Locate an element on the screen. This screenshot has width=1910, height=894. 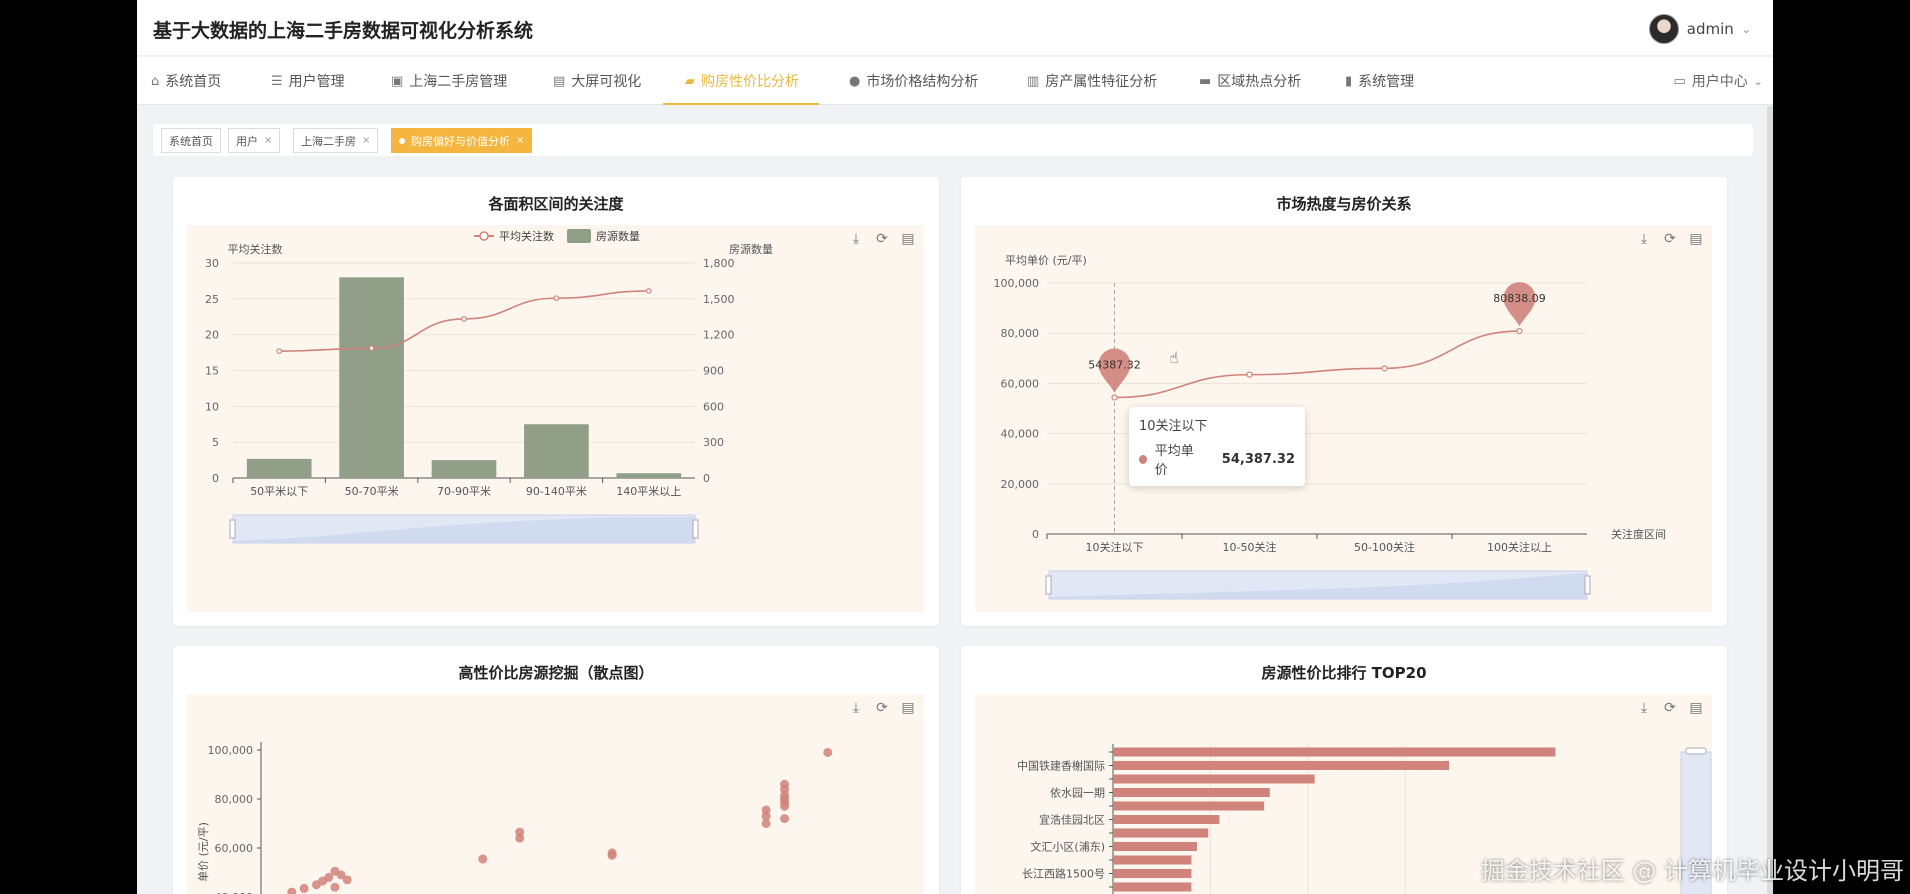
chart-tooltip: 10关注以下 平均单价 54,387.32 is located at coordinates (1217, 446).